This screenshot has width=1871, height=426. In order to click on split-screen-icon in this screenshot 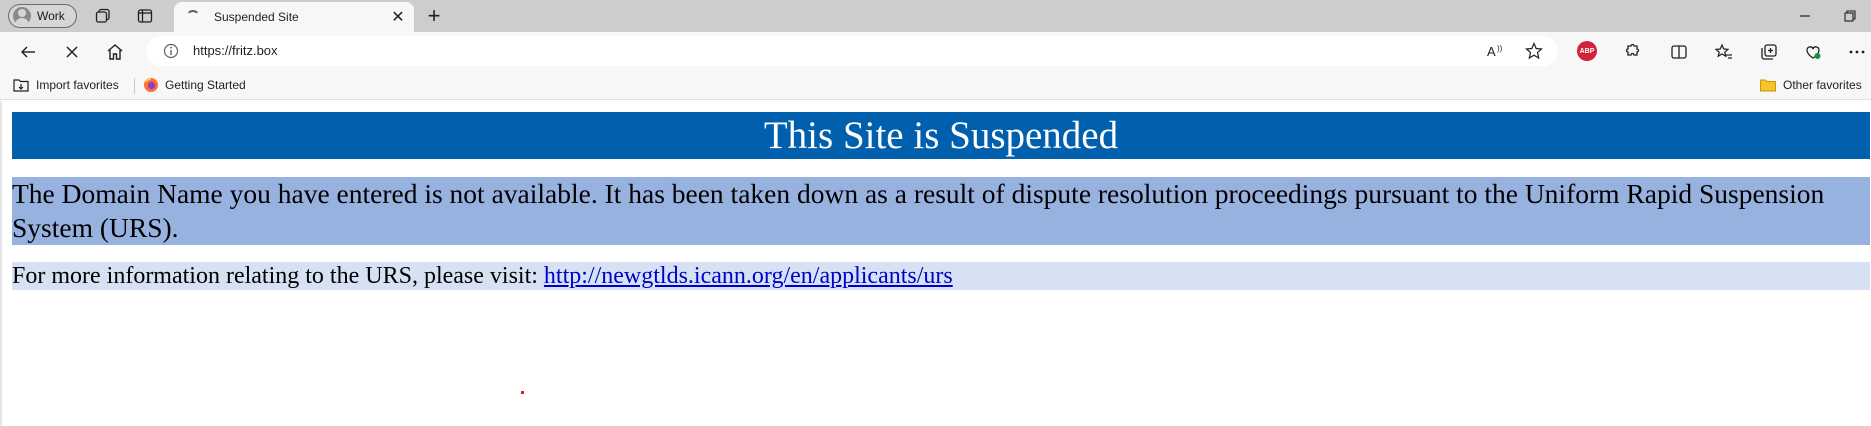, I will do `click(1679, 52)`.